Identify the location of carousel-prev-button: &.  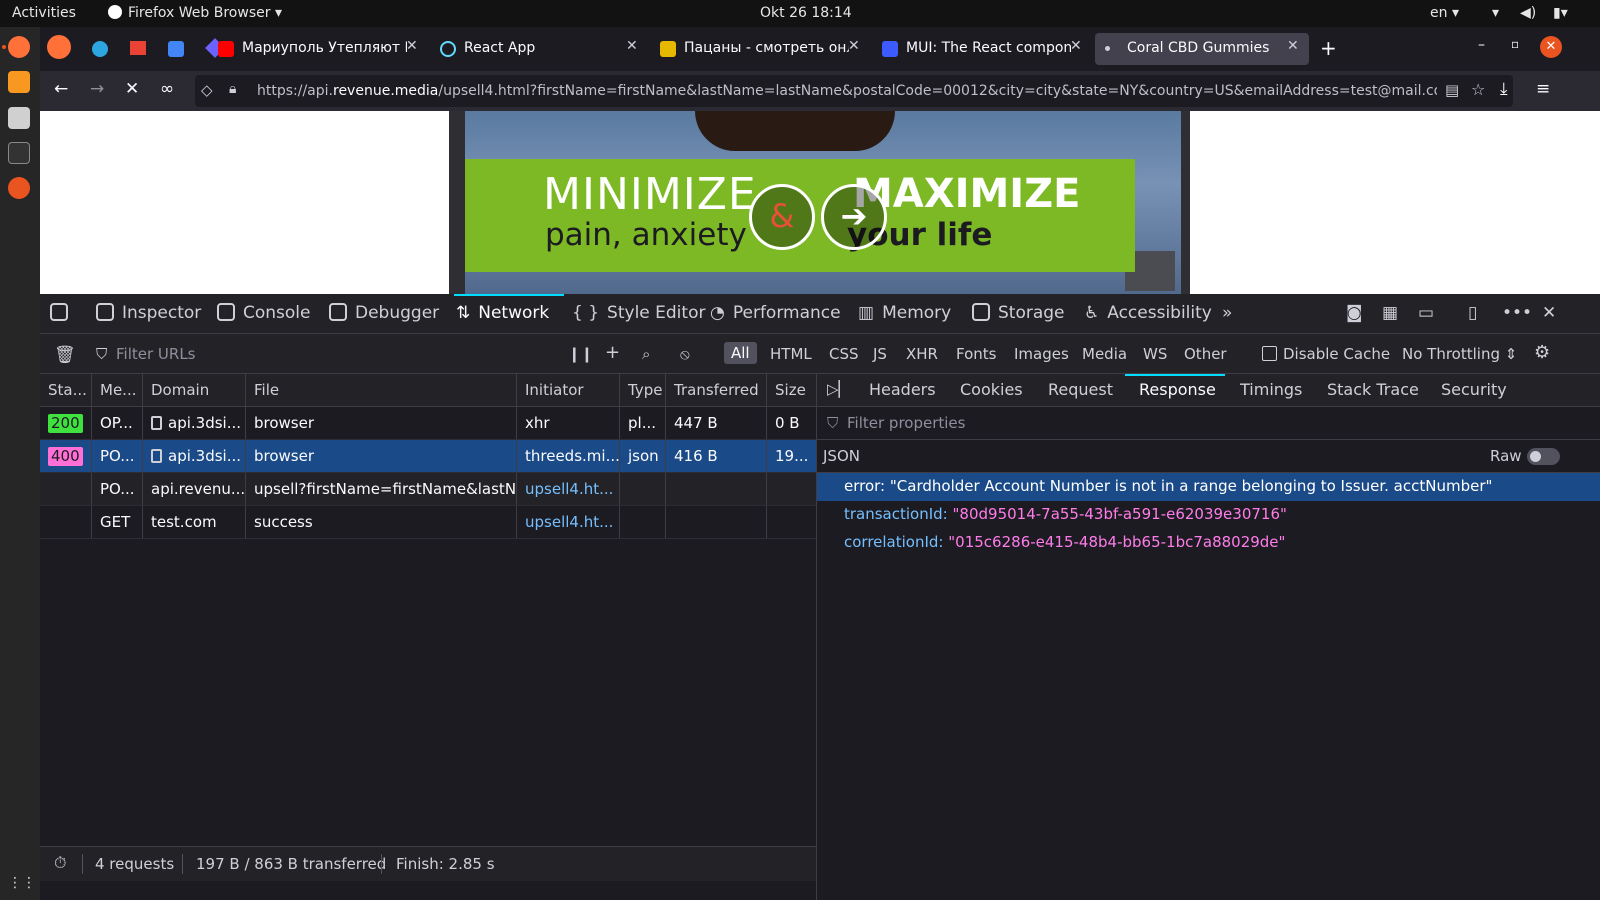
(782, 217).